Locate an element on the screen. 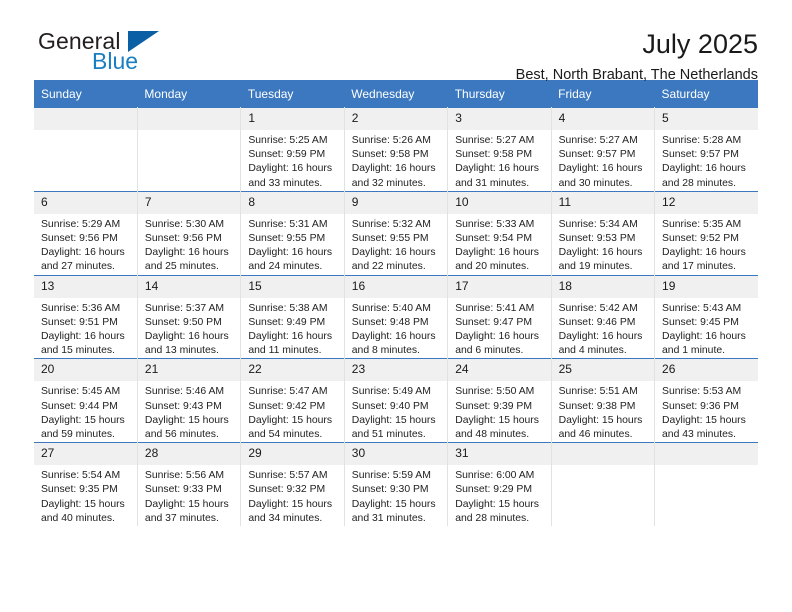 Image resolution: width=792 pixels, height=612 pixels. sunrise-time: Sunrise: 5:45 AM is located at coordinates (81, 392).